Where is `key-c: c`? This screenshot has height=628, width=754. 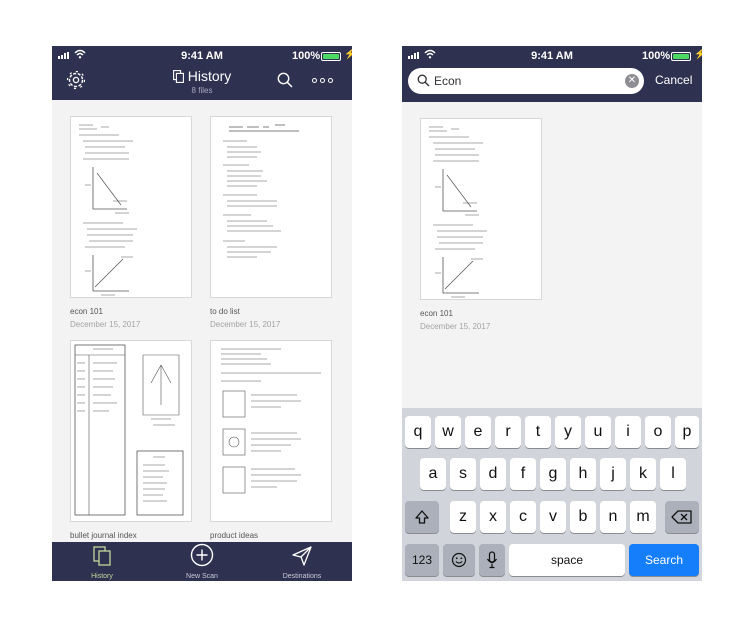
key-c: c is located at coordinates (523, 517).